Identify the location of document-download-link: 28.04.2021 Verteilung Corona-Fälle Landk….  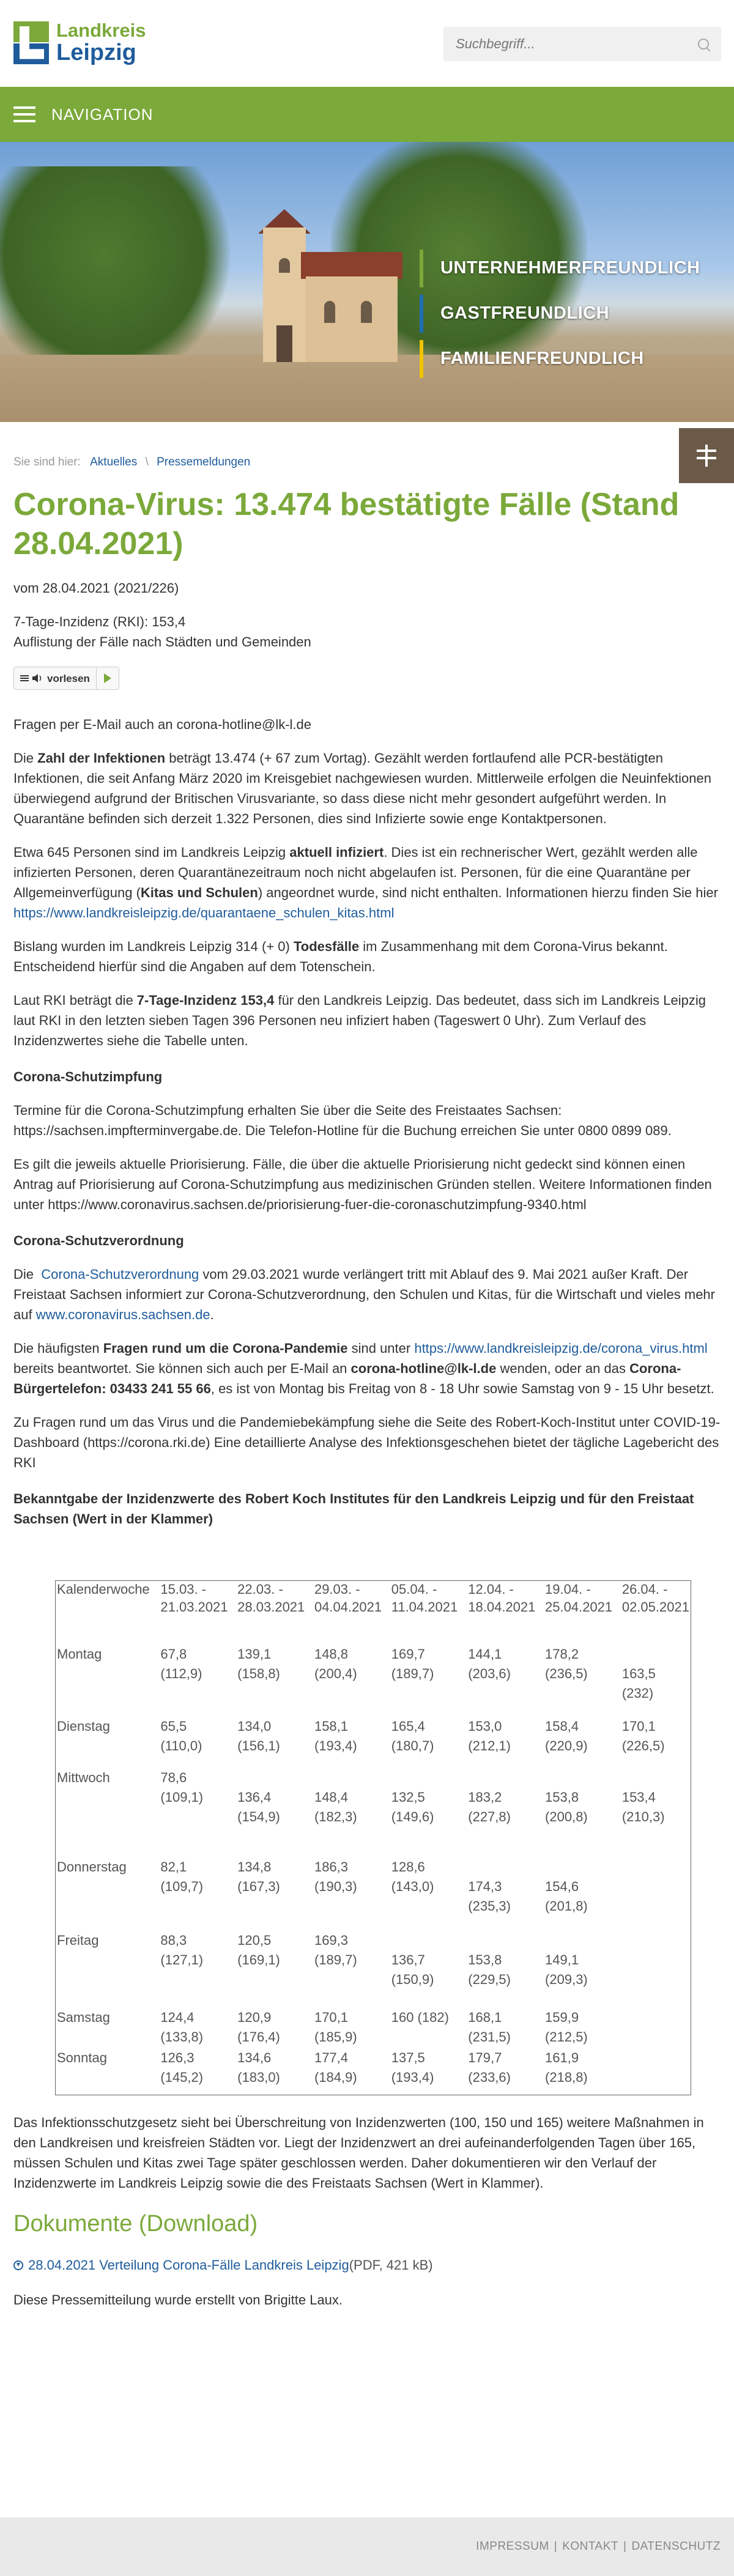
(188, 2265).